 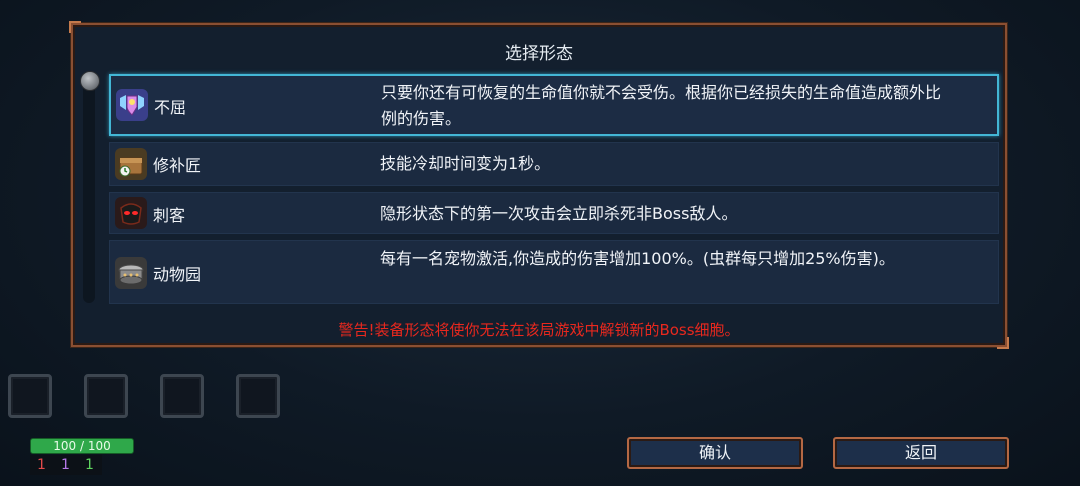 I want to click on dialog-title: 选择形态, so click(x=539, y=54).